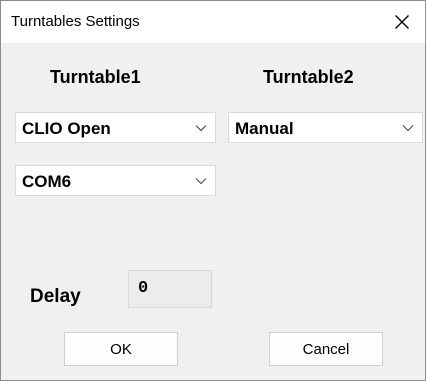  Describe the element at coordinates (264, 128) in the screenshot. I see `turntable2-model-value: Manual` at that location.